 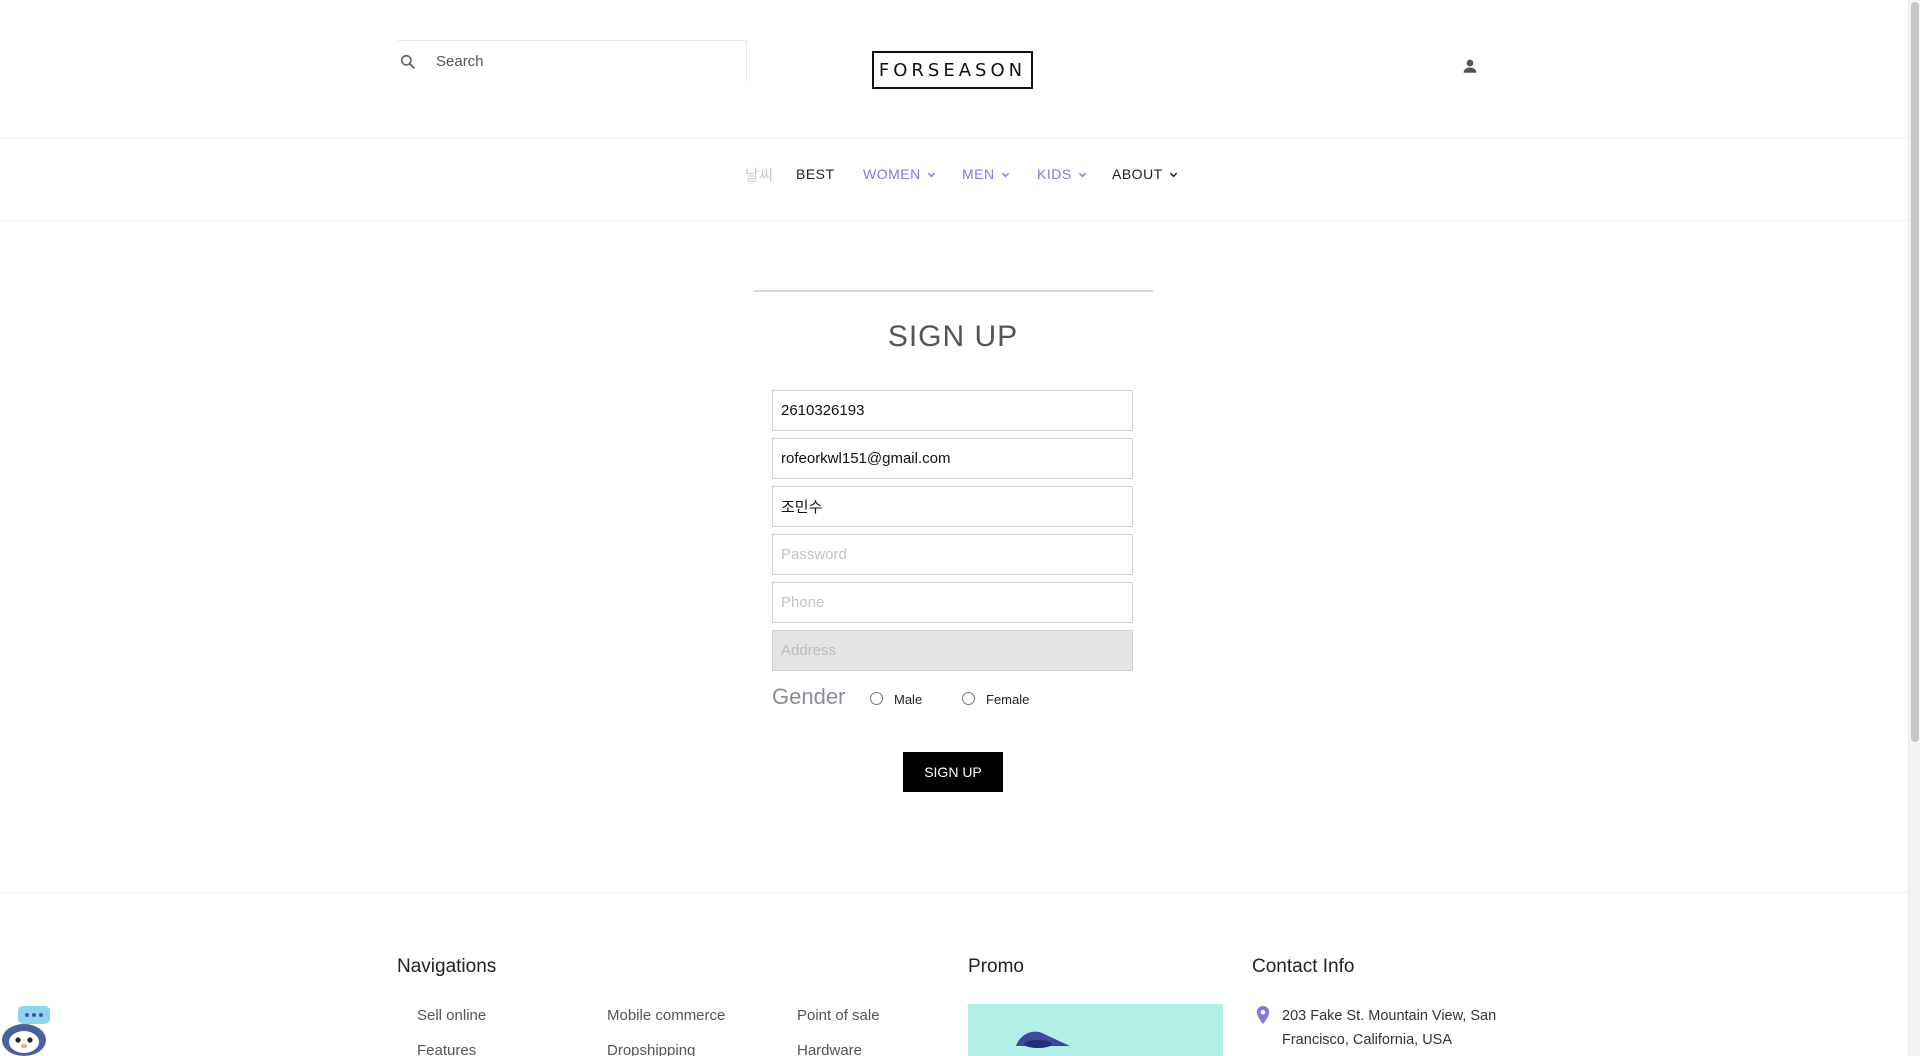 I want to click on nav-item-label: KIDS, so click(x=1054, y=174).